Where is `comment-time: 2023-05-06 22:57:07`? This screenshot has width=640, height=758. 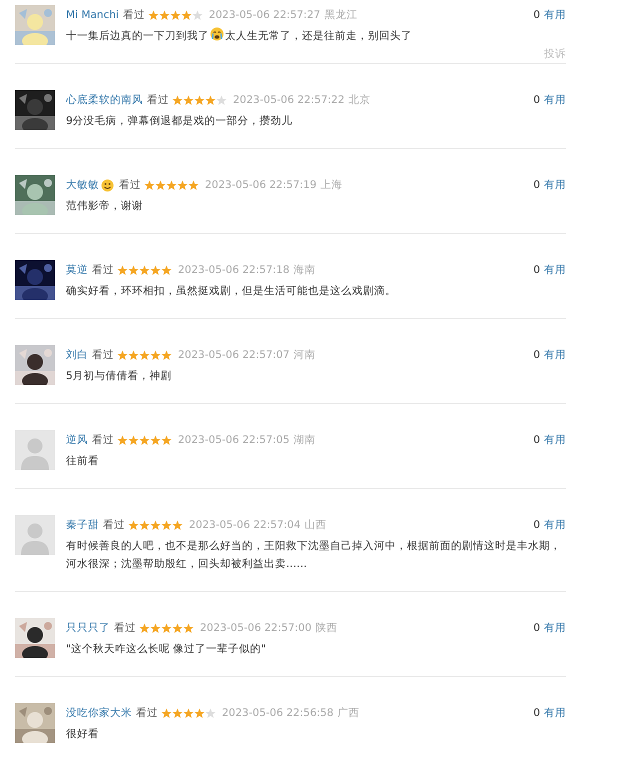
comment-time: 2023-05-06 22:57:07 is located at coordinates (234, 355).